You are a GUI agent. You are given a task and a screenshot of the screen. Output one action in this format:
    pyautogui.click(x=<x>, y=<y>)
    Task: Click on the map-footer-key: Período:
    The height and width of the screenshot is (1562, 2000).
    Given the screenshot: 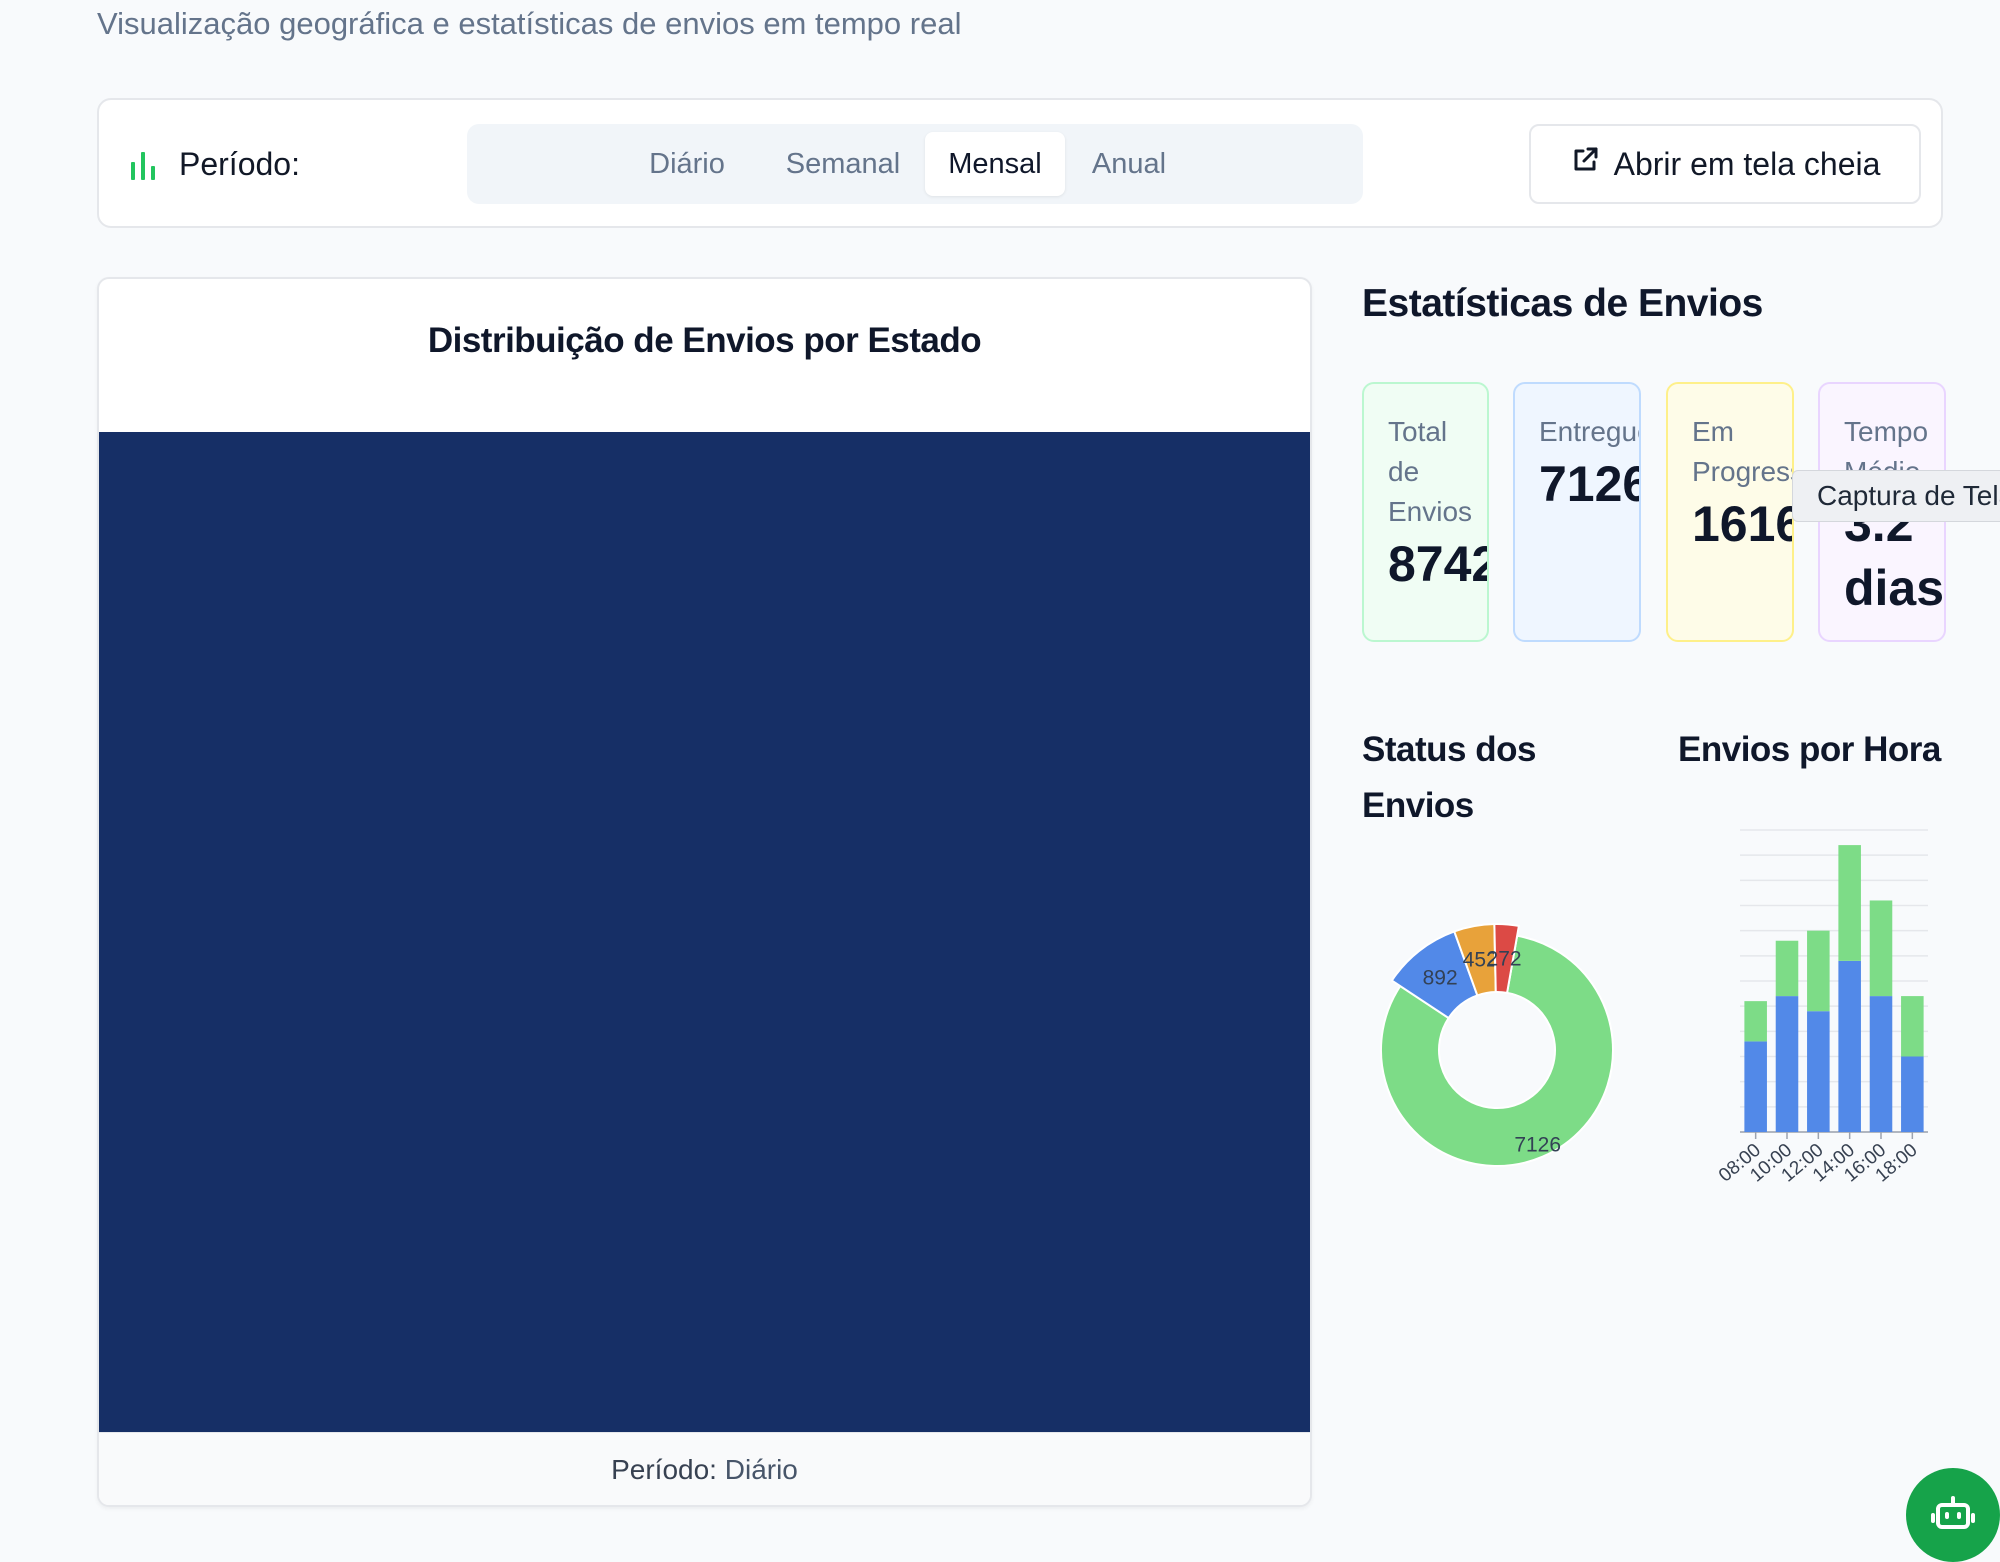 What is the action you would take?
    pyautogui.click(x=664, y=1469)
    